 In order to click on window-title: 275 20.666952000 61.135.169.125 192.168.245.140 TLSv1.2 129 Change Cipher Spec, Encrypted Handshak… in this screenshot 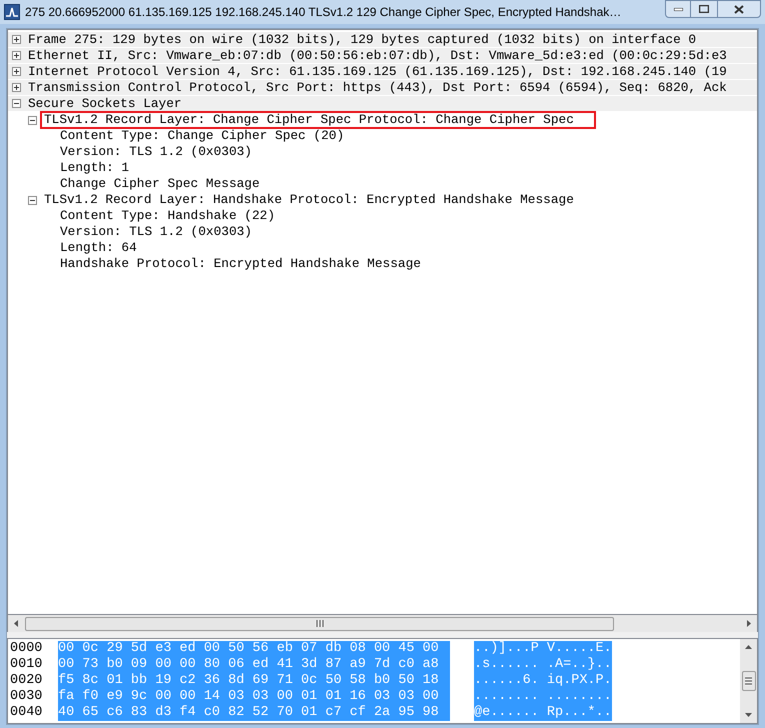, I will do `click(323, 12)`.